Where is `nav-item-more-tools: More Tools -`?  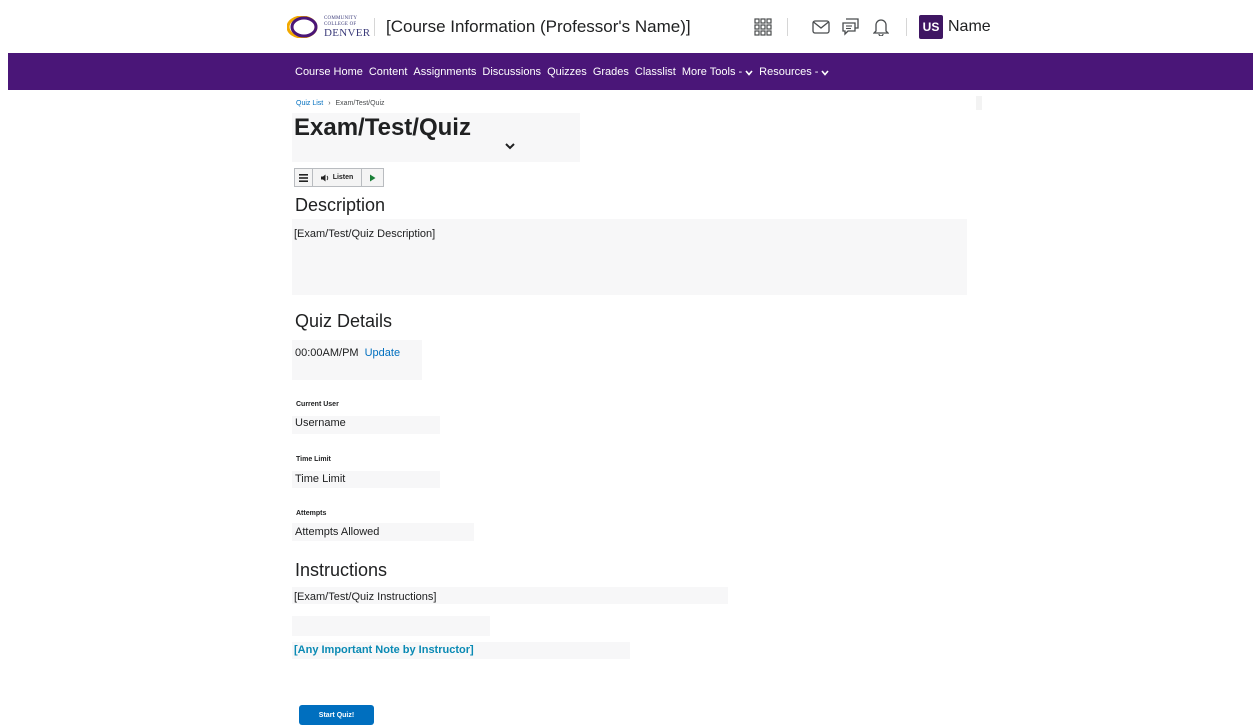 nav-item-more-tools: More Tools - is located at coordinates (717, 72).